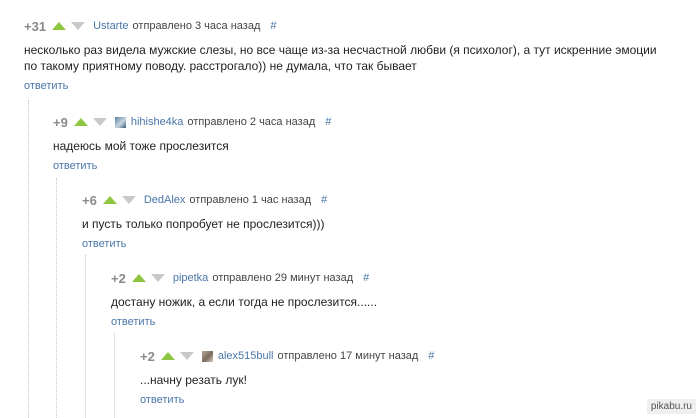 The width and height of the screenshot is (700, 418). Describe the element at coordinates (283, 278) in the screenshot. I see `comment-timestamp: отправлено 29 минут назад` at that location.